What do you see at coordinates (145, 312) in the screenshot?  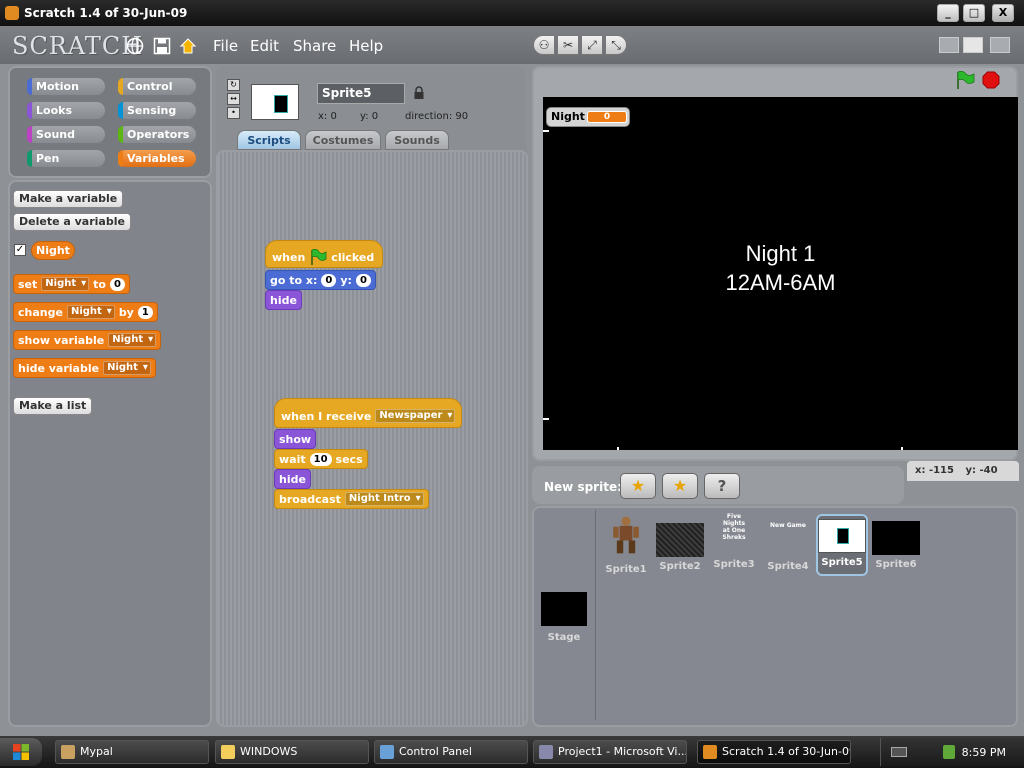 I see `value-input: 1` at bounding box center [145, 312].